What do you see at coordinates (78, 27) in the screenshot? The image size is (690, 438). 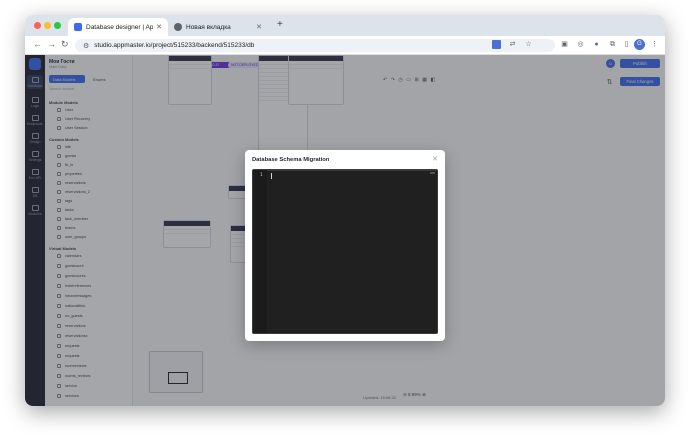 I see `appmaster-favicon-icon` at bounding box center [78, 27].